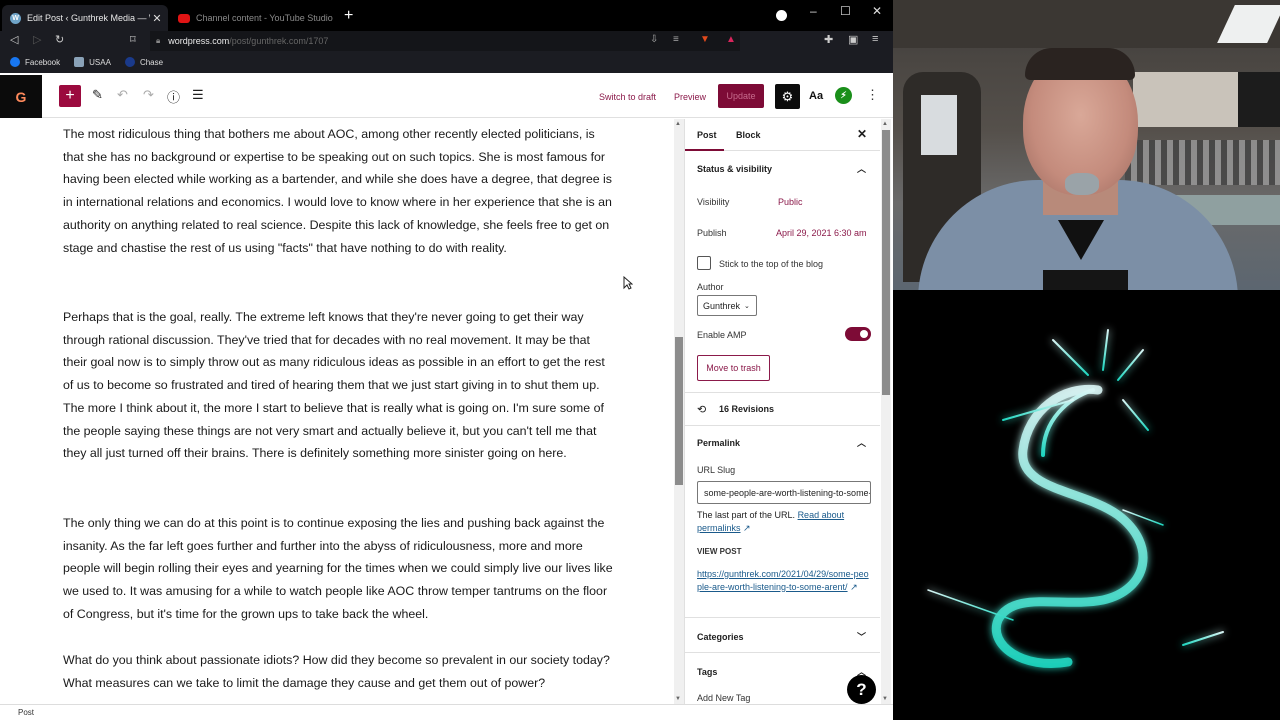  Describe the element at coordinates (151, 62) in the screenshot. I see `bookmark-label: Chase` at that location.